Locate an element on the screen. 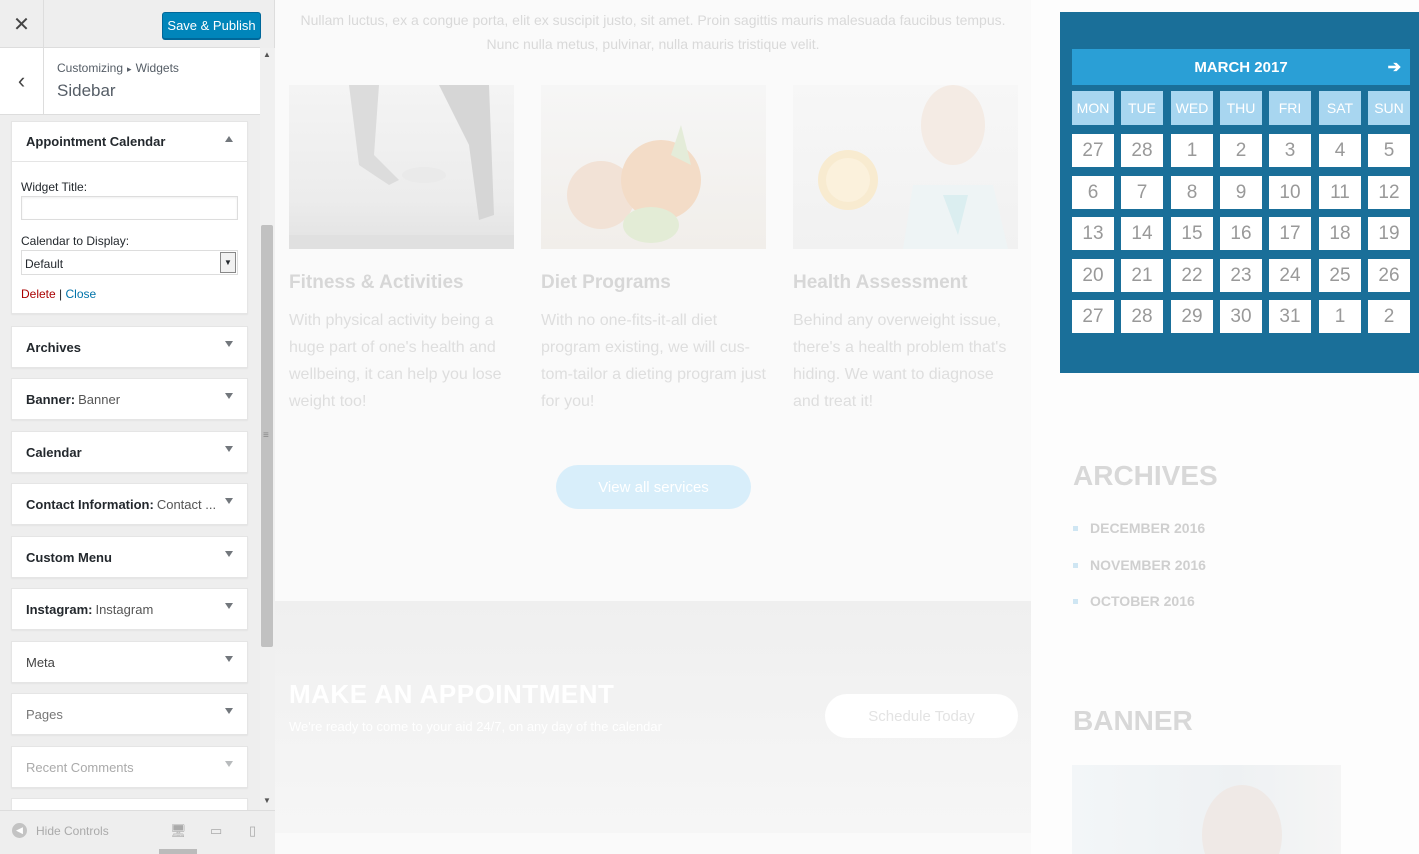 The width and height of the screenshot is (1419, 854). widget-header: Calendar is located at coordinates (129, 452).